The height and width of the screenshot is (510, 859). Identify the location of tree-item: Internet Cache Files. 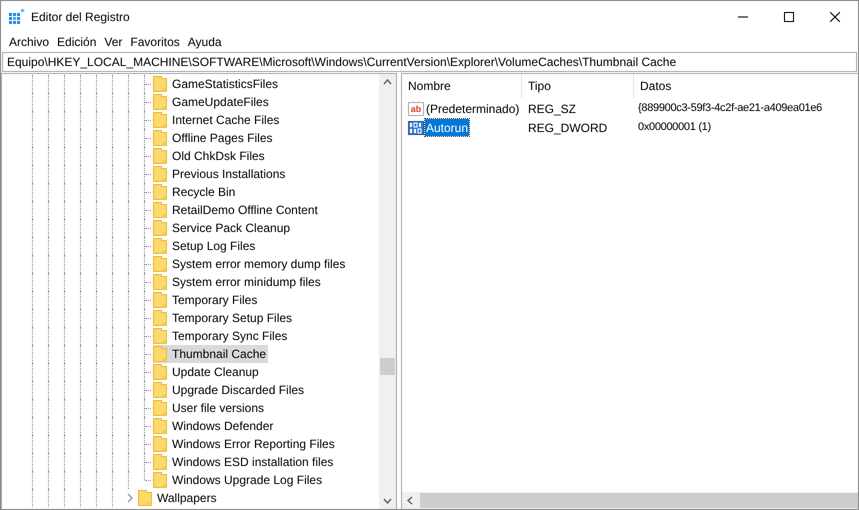
(217, 120).